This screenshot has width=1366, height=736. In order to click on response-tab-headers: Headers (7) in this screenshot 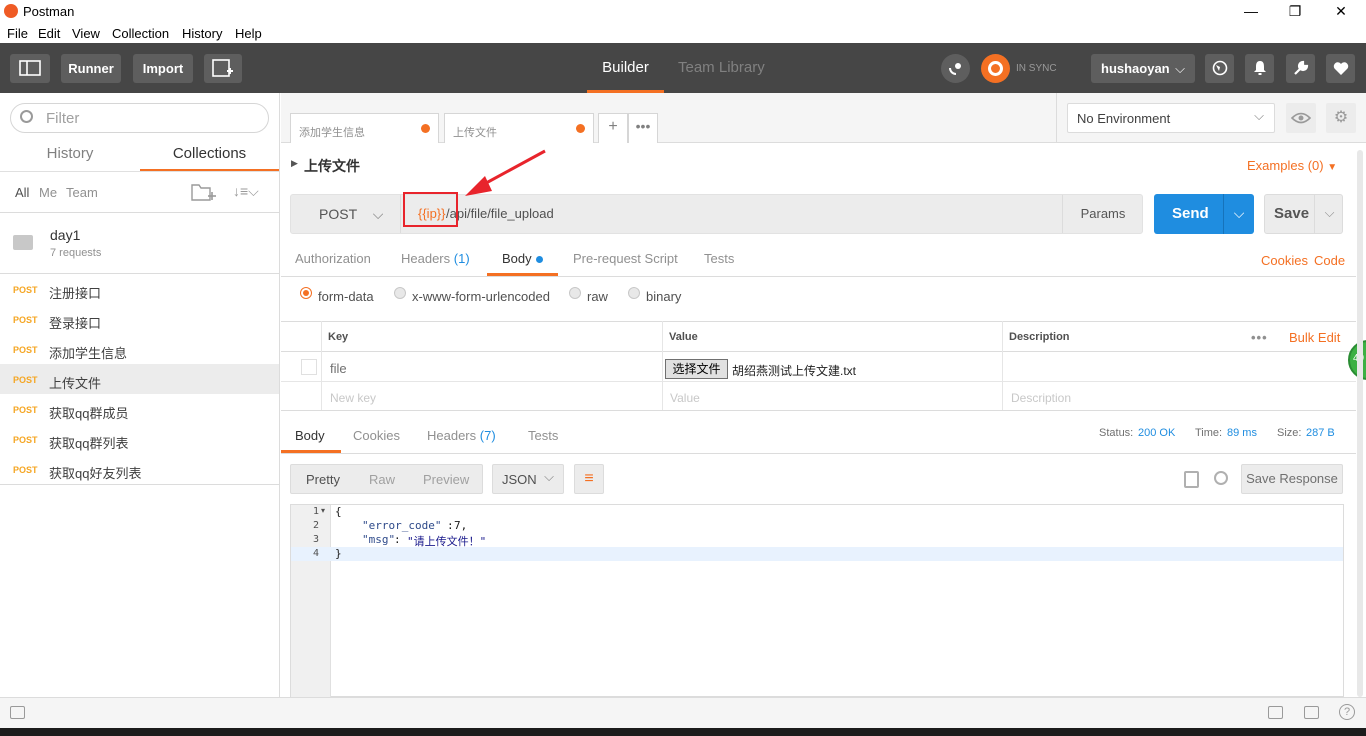, I will do `click(461, 435)`.